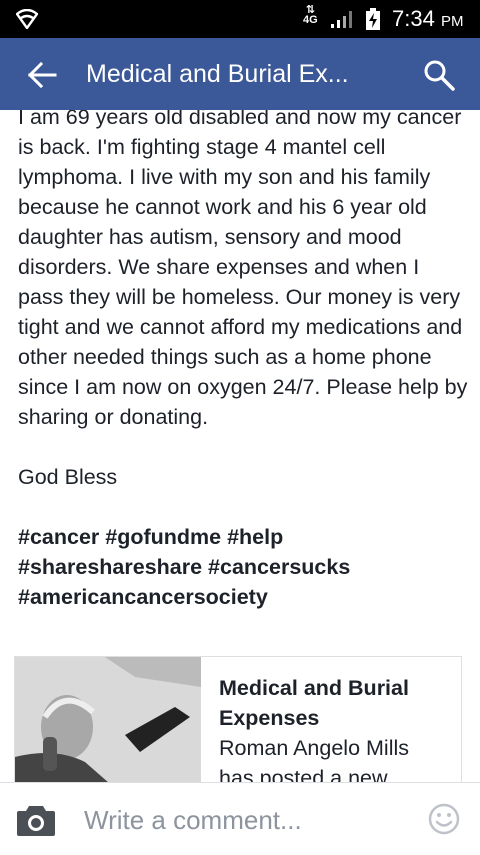 The image size is (480, 855). Describe the element at coordinates (341, 19) in the screenshot. I see `signal-icon` at that location.